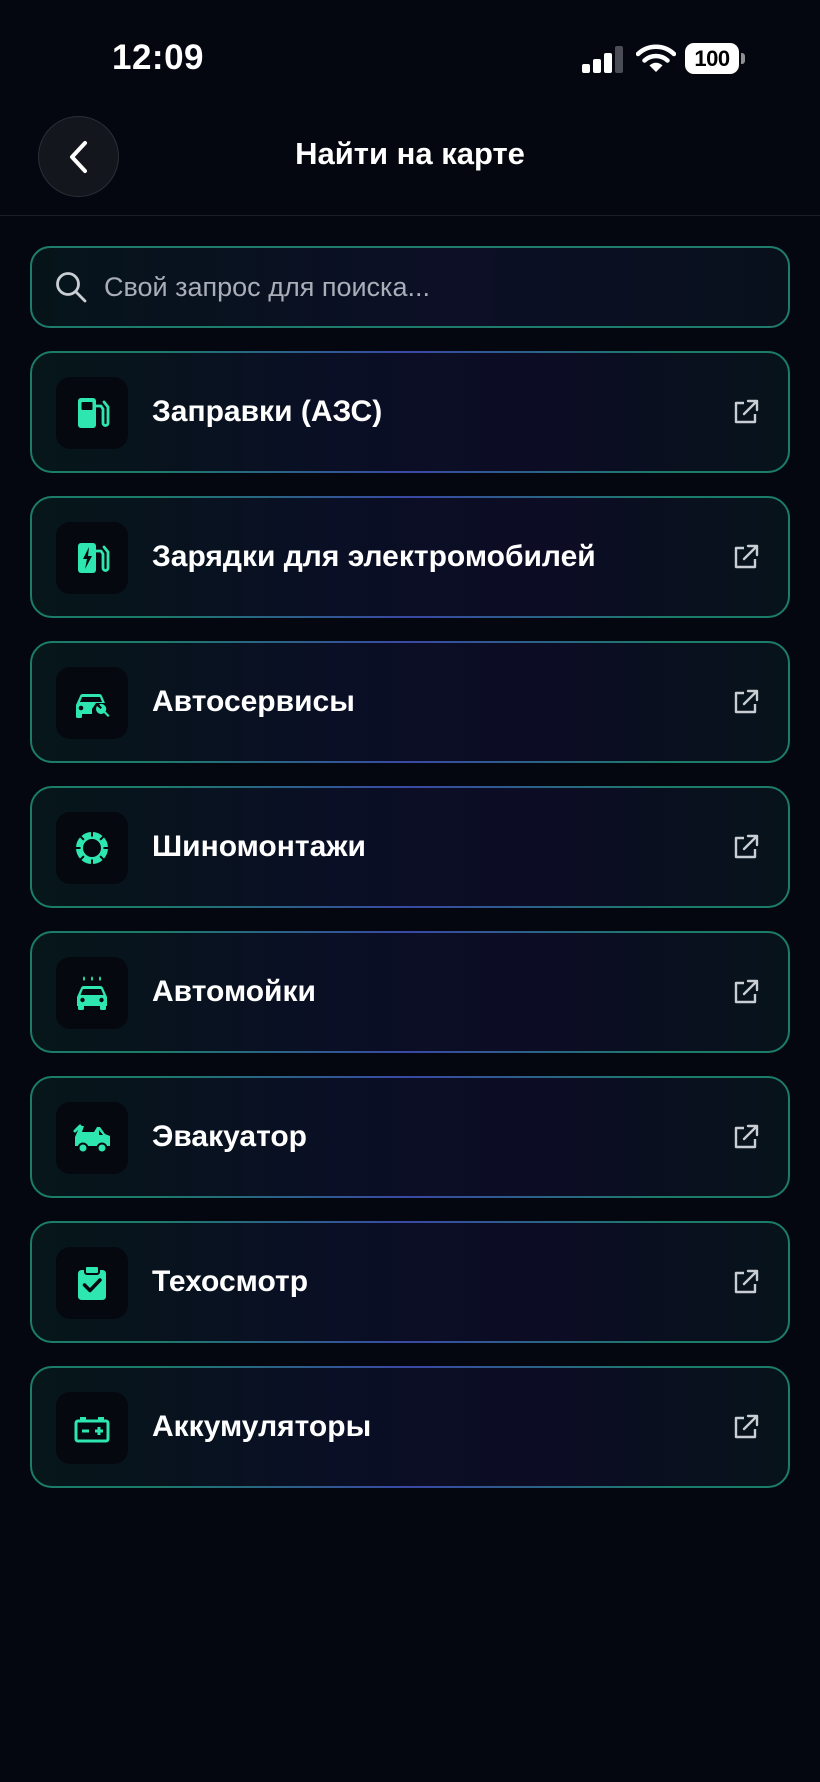  I want to click on list-item-batteries: Аккумуляторы, so click(410, 1427).